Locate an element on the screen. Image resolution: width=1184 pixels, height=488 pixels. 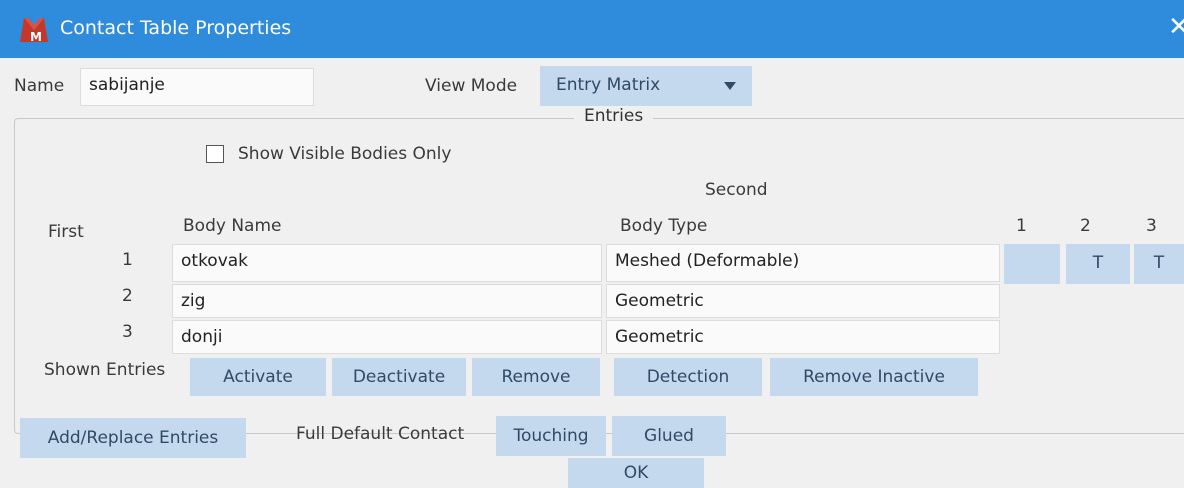
body-name-cell: donji is located at coordinates (387, 337).